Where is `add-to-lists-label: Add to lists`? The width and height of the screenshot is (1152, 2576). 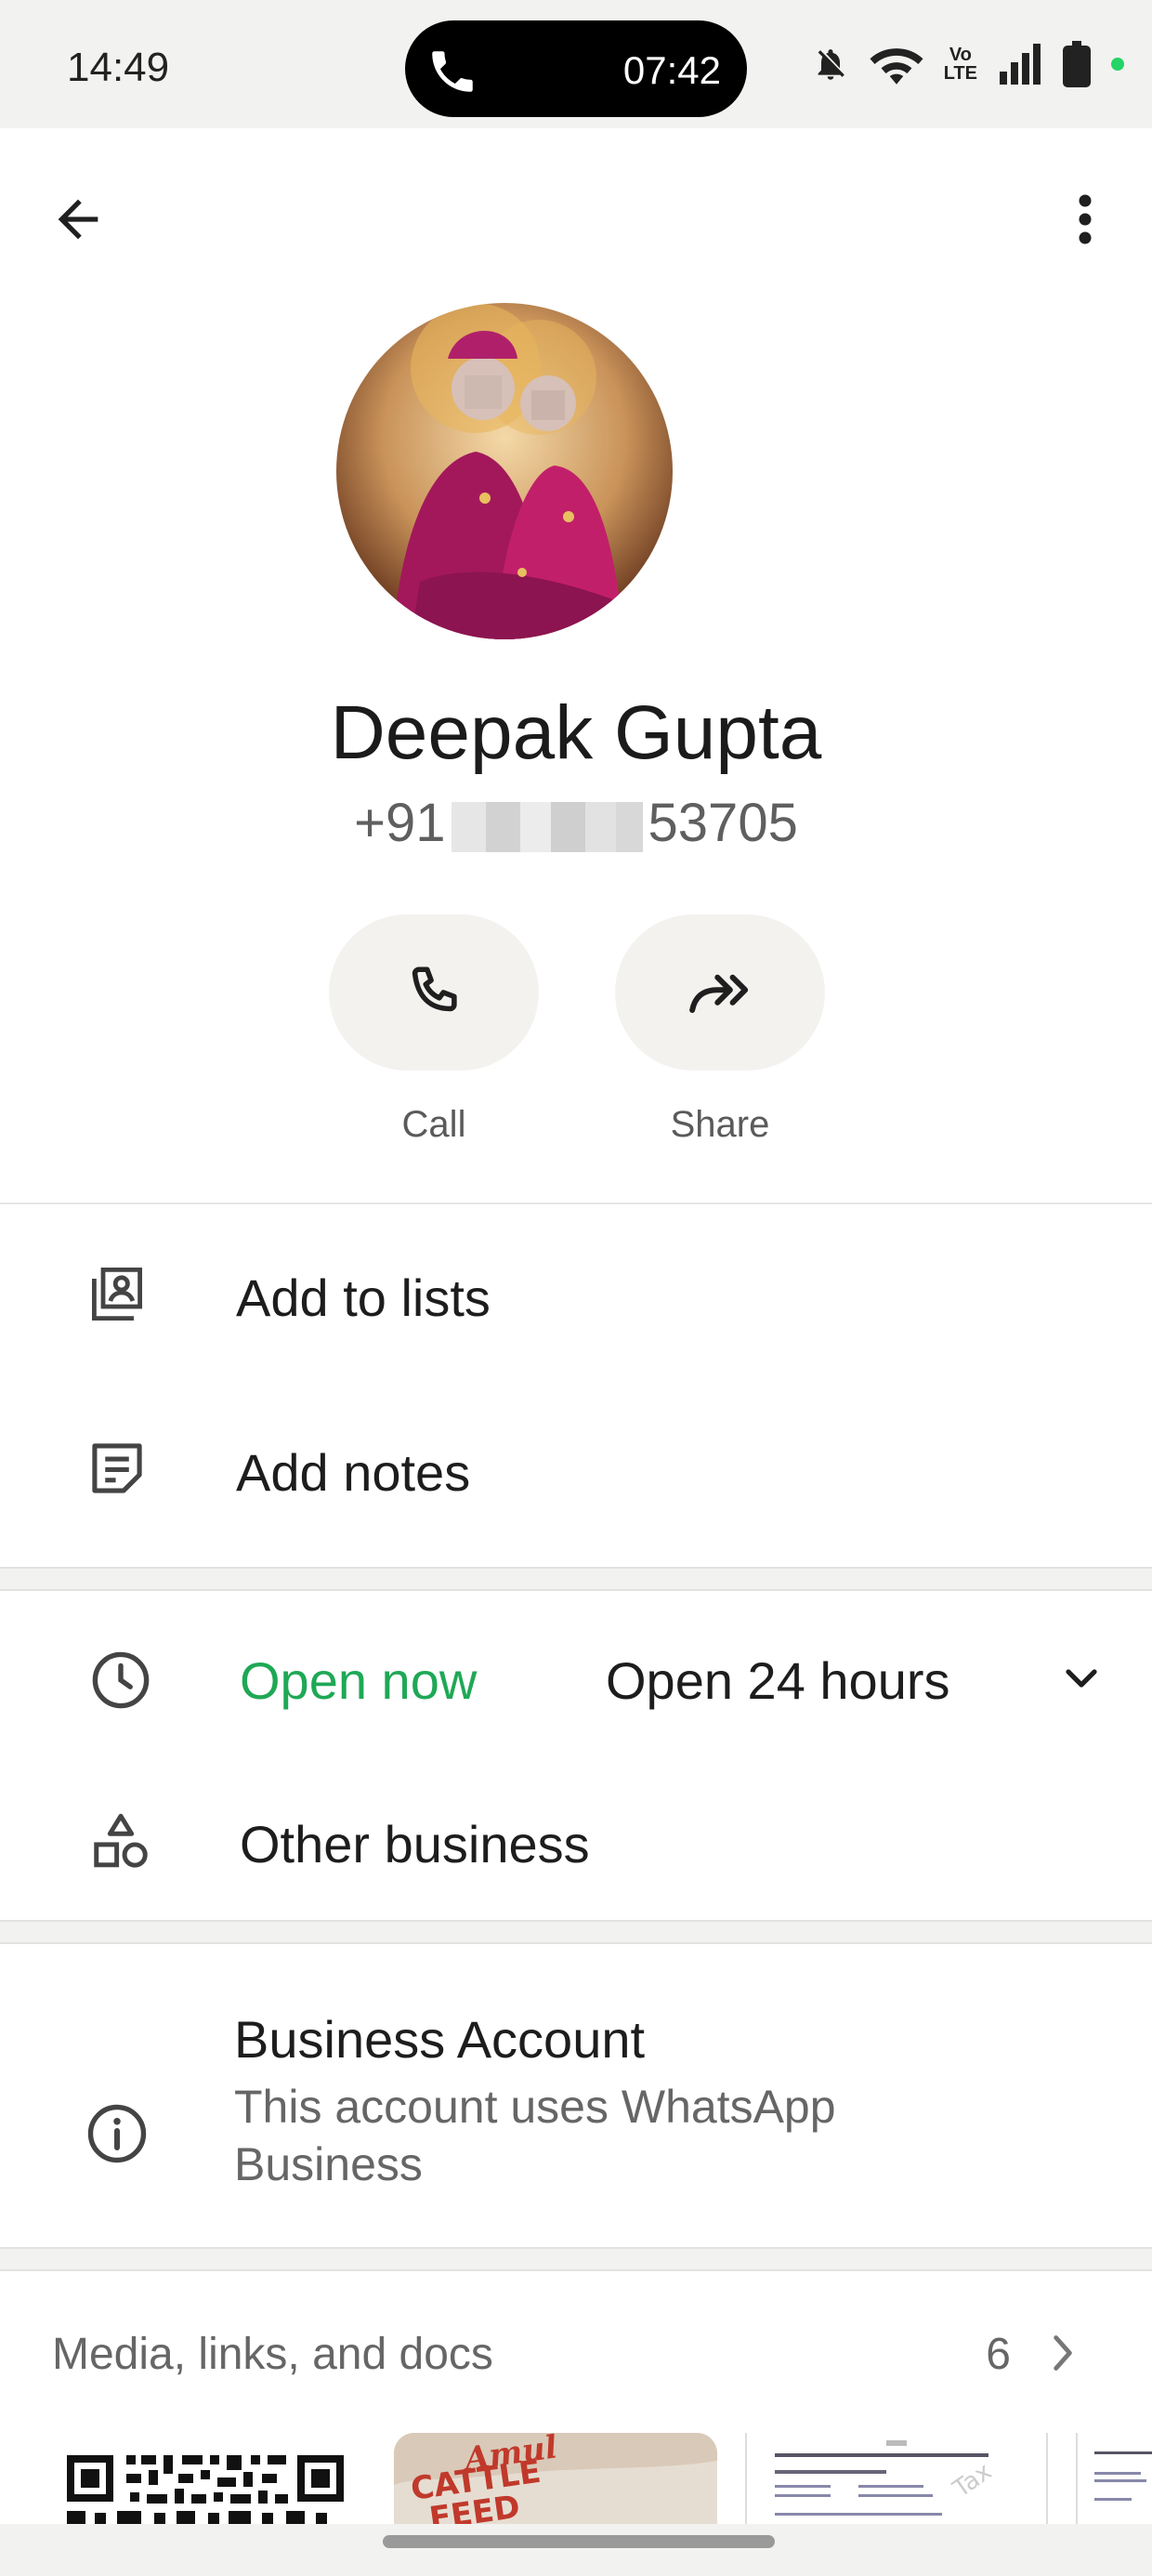 add-to-lists-label: Add to lists is located at coordinates (363, 1297).